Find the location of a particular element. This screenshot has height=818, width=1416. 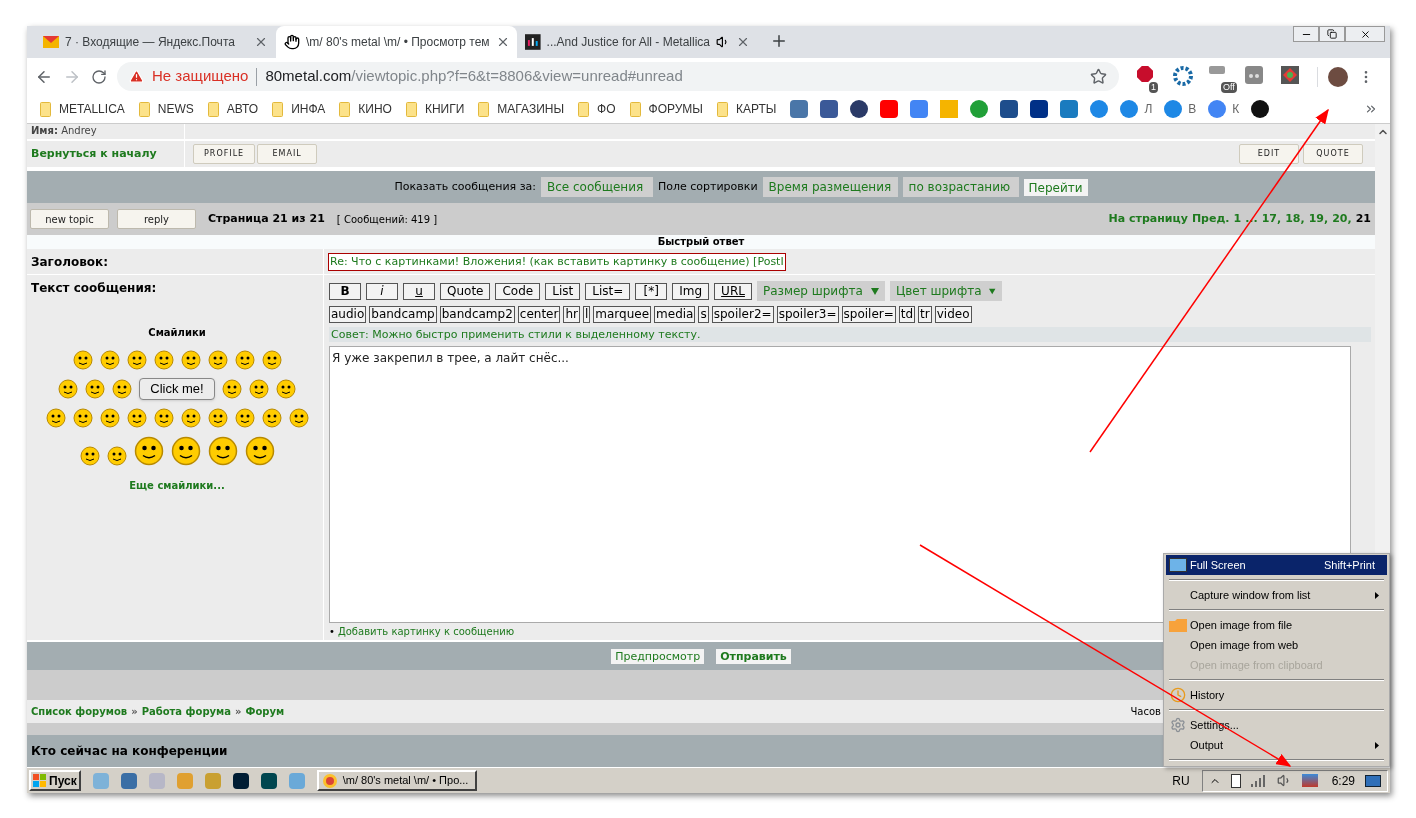

menu-item: Output is located at coordinates (1276, 745).